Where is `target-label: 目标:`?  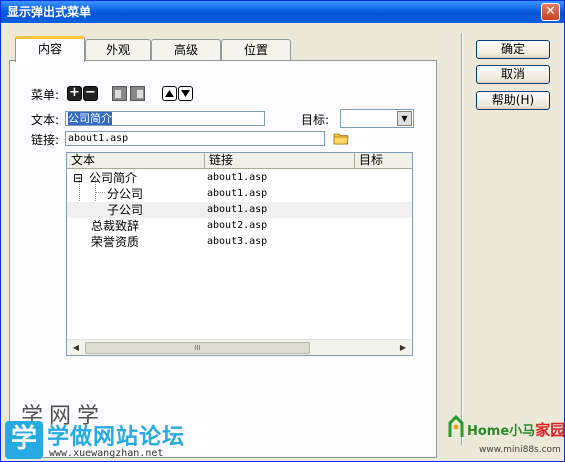 target-label: 目标: is located at coordinates (315, 120).